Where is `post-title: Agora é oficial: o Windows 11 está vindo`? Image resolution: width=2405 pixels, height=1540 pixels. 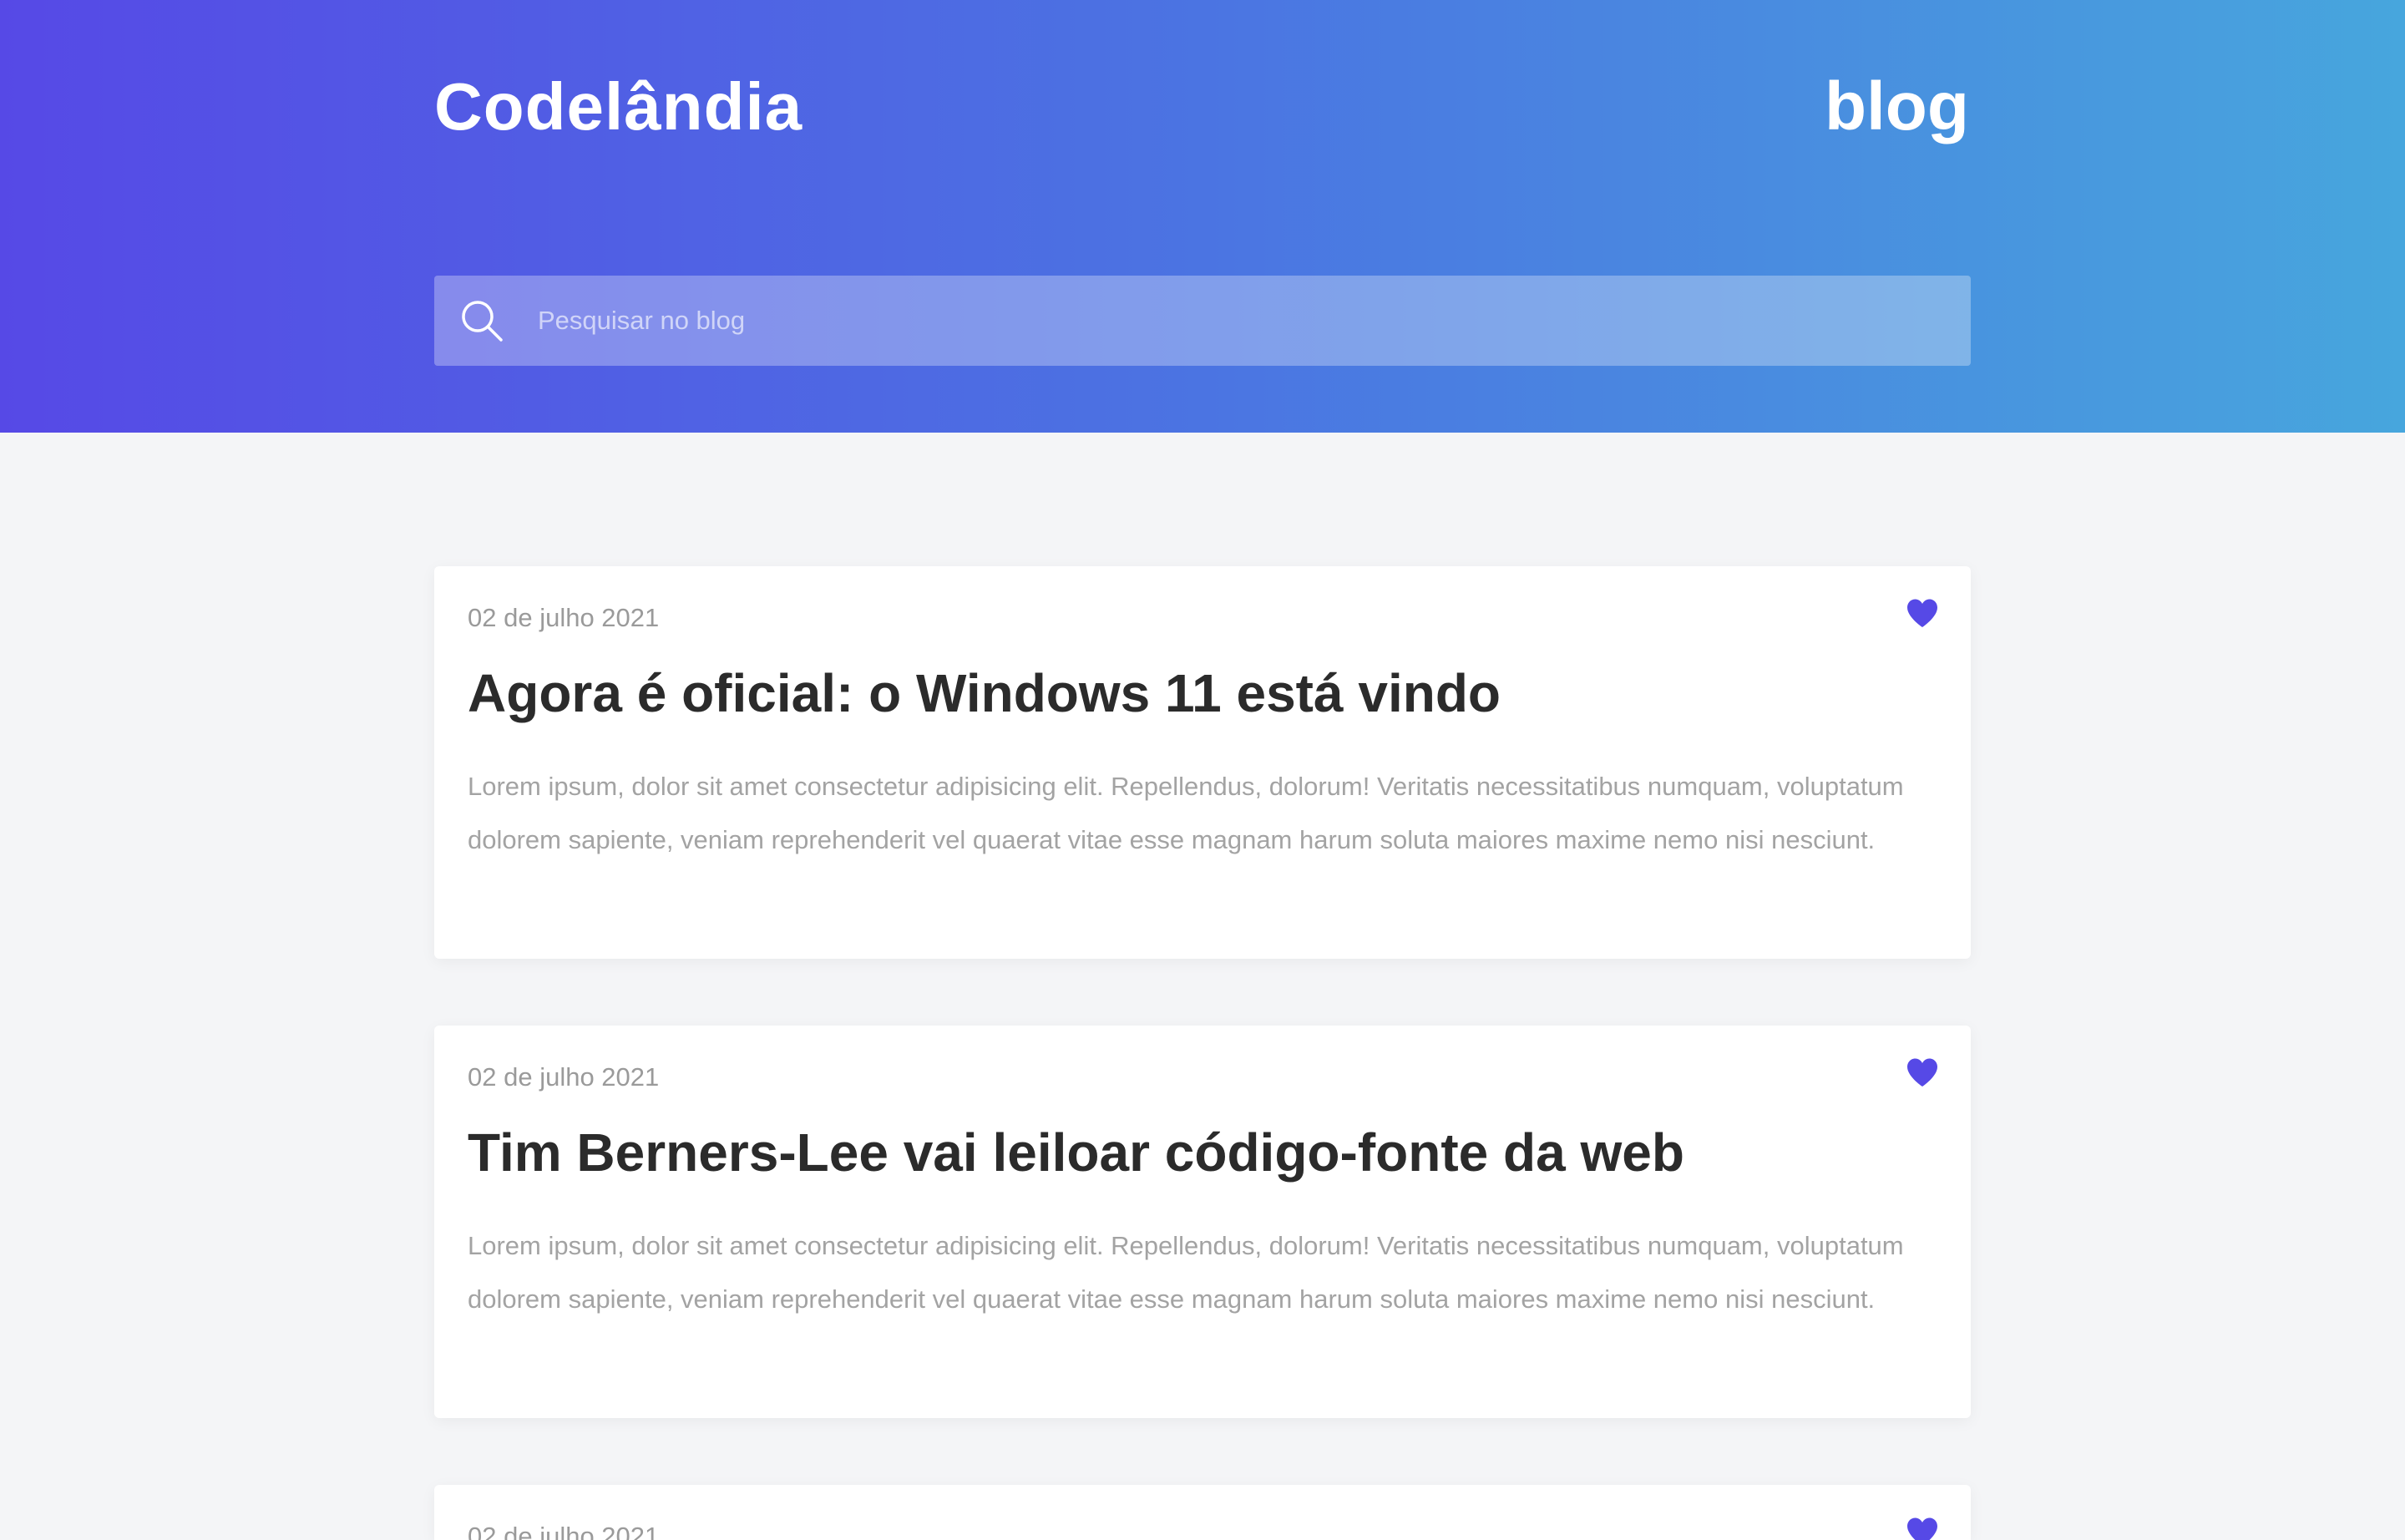
post-title: Agora é oficial: o Windows 11 está vindo is located at coordinates (985, 694).